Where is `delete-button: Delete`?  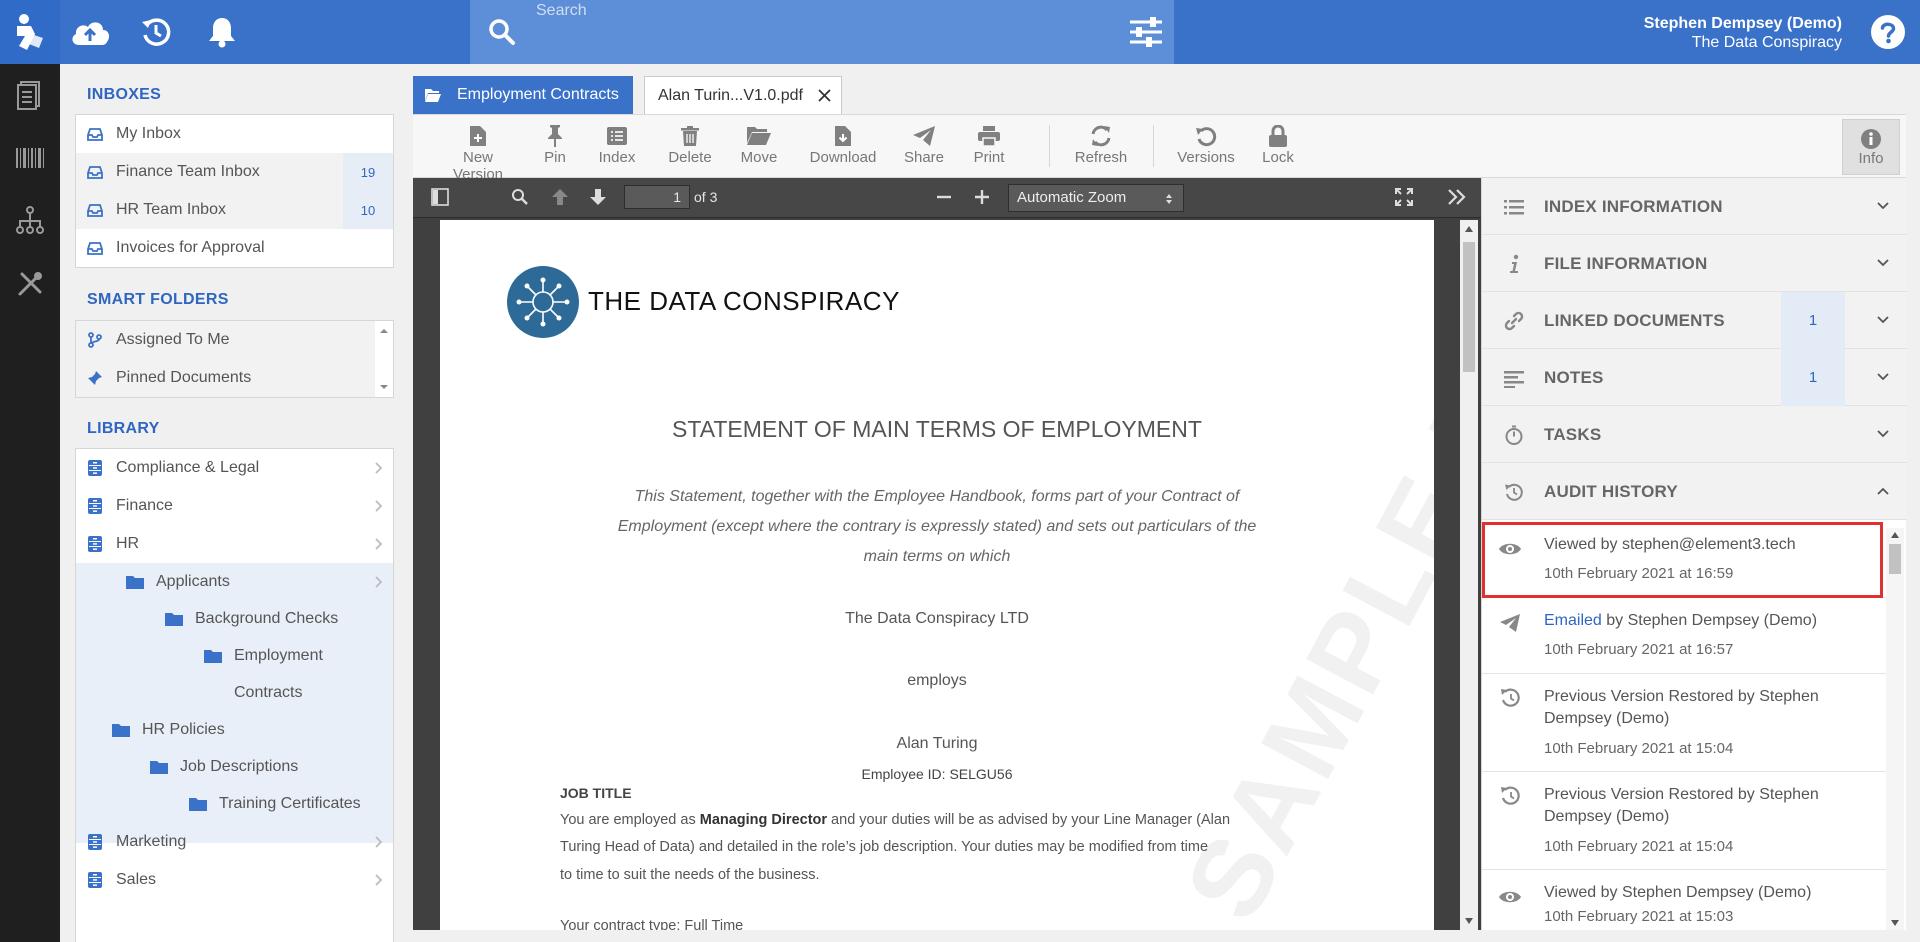 delete-button: Delete is located at coordinates (690, 148).